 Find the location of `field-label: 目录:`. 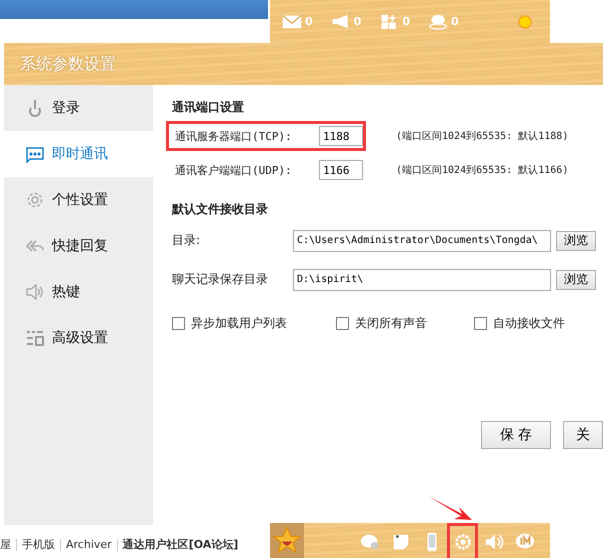

field-label: 目录: is located at coordinates (187, 240).